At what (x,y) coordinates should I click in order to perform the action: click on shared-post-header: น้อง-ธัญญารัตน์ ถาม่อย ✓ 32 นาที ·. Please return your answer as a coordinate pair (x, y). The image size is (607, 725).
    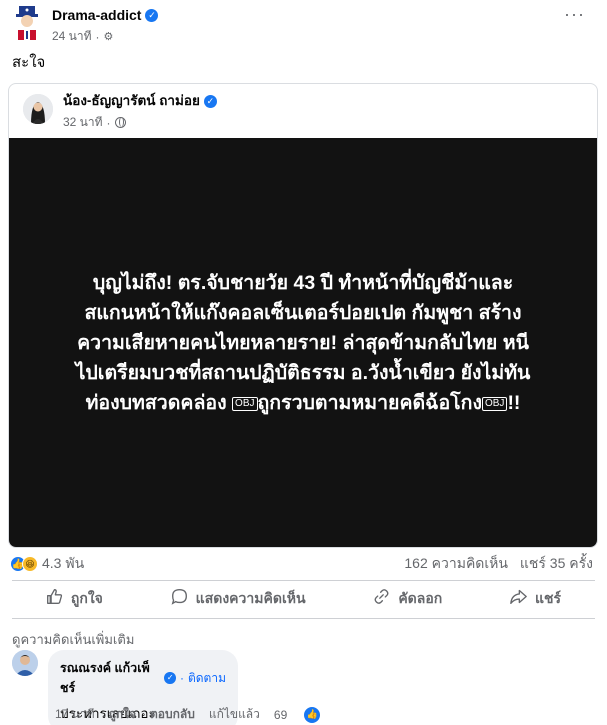
    Looking at the image, I should click on (303, 110).